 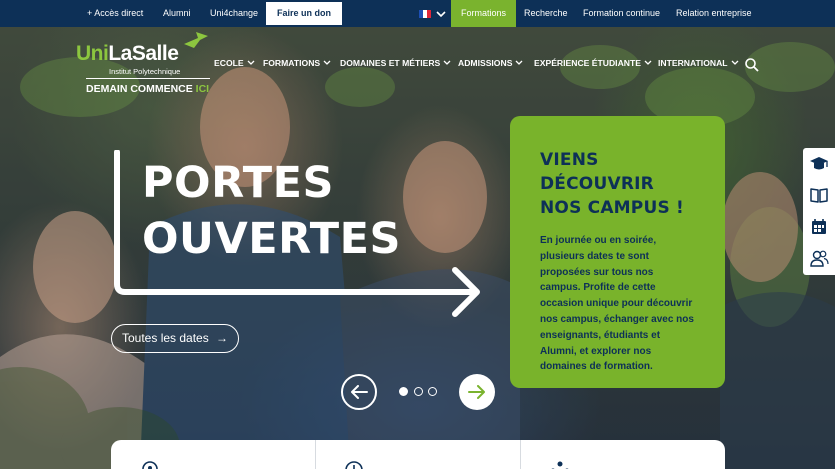 What do you see at coordinates (490, 63) in the screenshot?
I see `nav-admissions: ADMISSIONS` at bounding box center [490, 63].